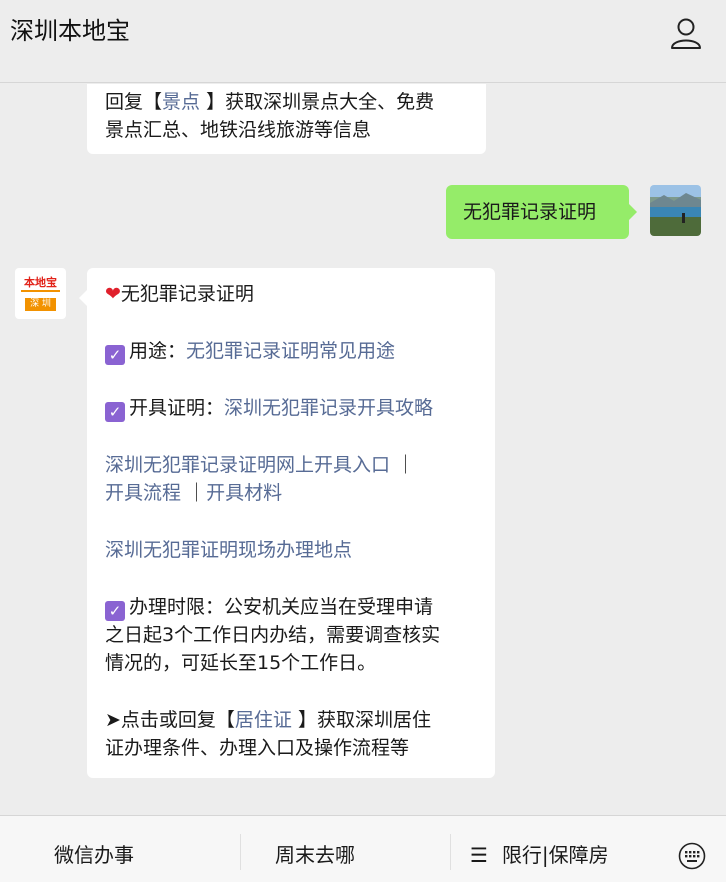 The height and width of the screenshot is (882, 726). What do you see at coordinates (247, 465) in the screenshot?
I see `online-entry-link: 深圳无犯罪记录证明网上开具入口` at bounding box center [247, 465].